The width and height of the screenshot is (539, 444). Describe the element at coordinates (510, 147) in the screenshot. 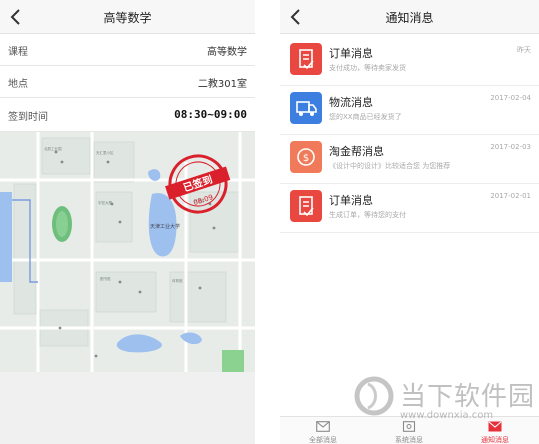

I see `message-date: 2017-02-03` at that location.